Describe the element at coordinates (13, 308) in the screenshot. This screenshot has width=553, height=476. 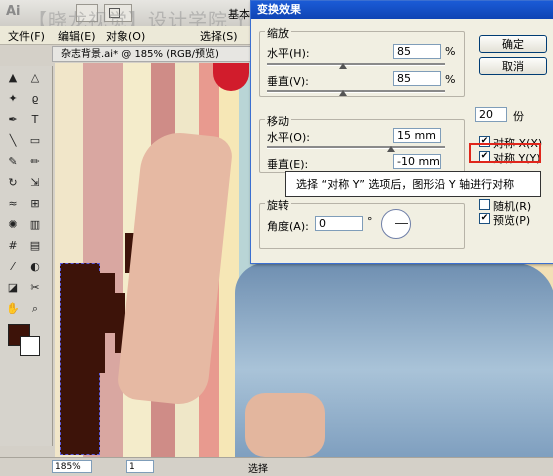
I see `hand-icon: ✋` at that location.